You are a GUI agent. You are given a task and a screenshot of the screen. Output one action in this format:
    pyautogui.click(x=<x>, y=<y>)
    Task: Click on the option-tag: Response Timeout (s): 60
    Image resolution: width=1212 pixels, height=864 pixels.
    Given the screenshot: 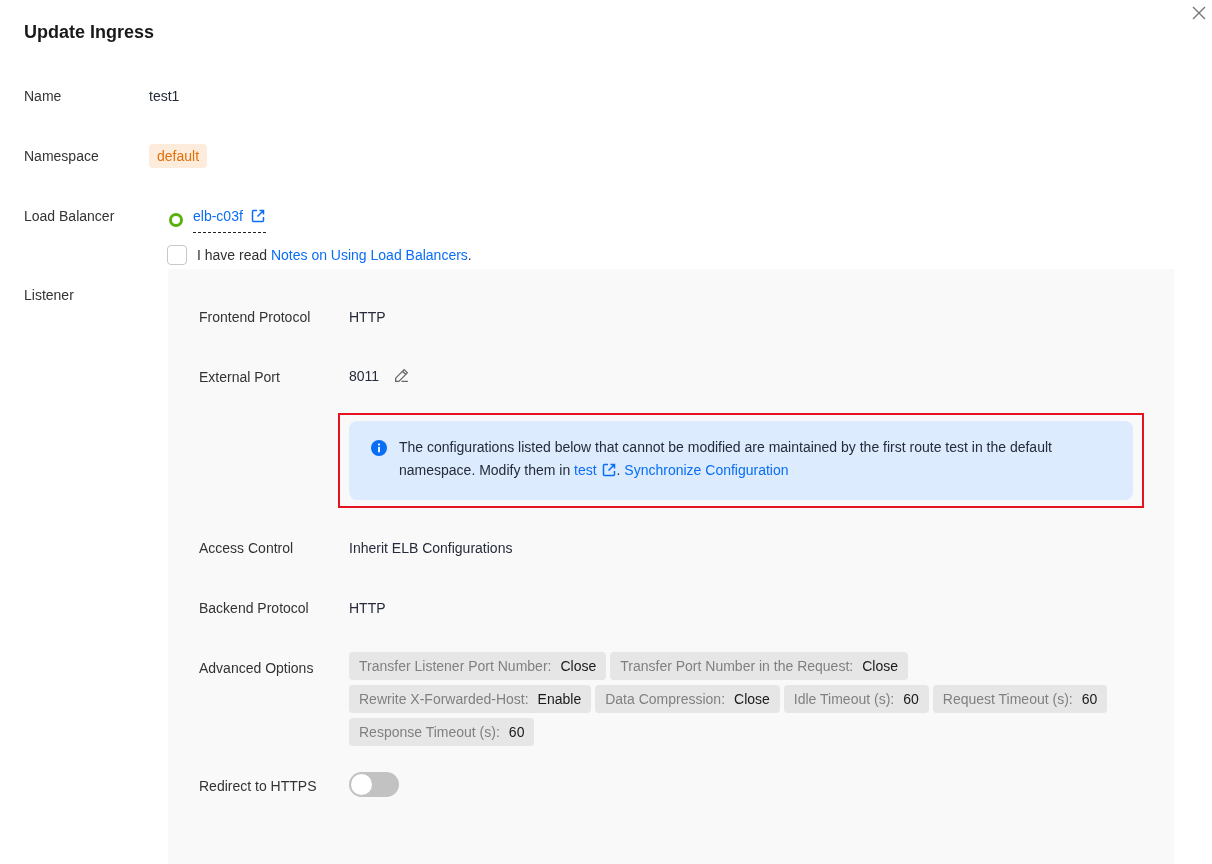 What is the action you would take?
    pyautogui.click(x=442, y=732)
    